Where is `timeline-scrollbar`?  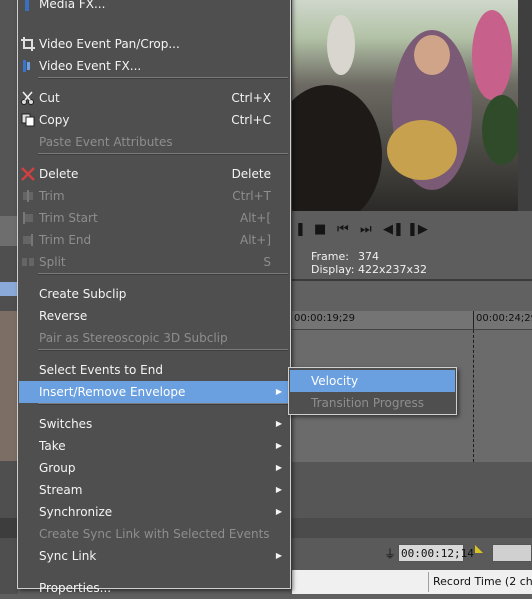
timeline-scrollbar is located at coordinates (412, 528).